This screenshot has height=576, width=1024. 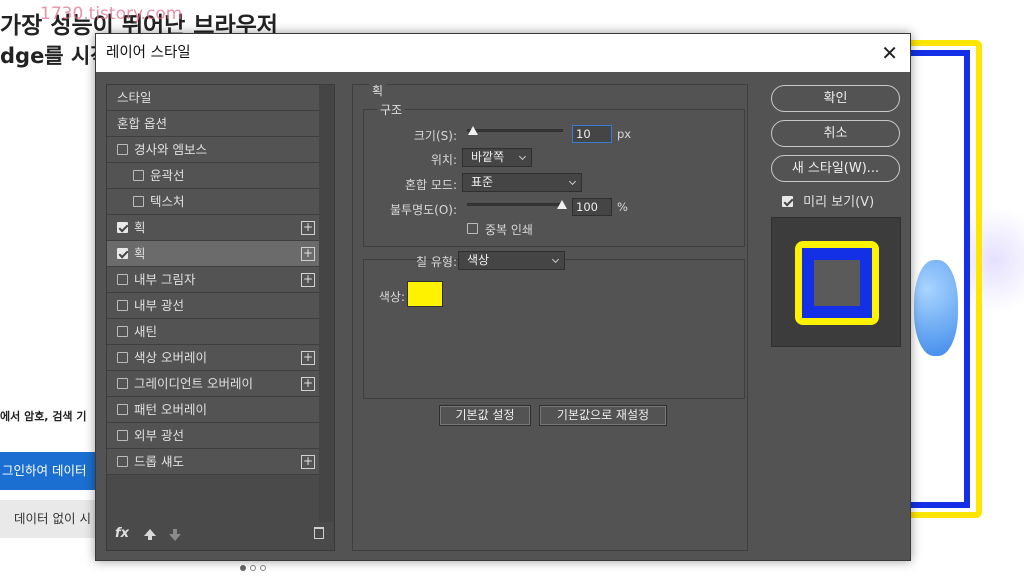 I want to click on fill-group, so click(x=554, y=329).